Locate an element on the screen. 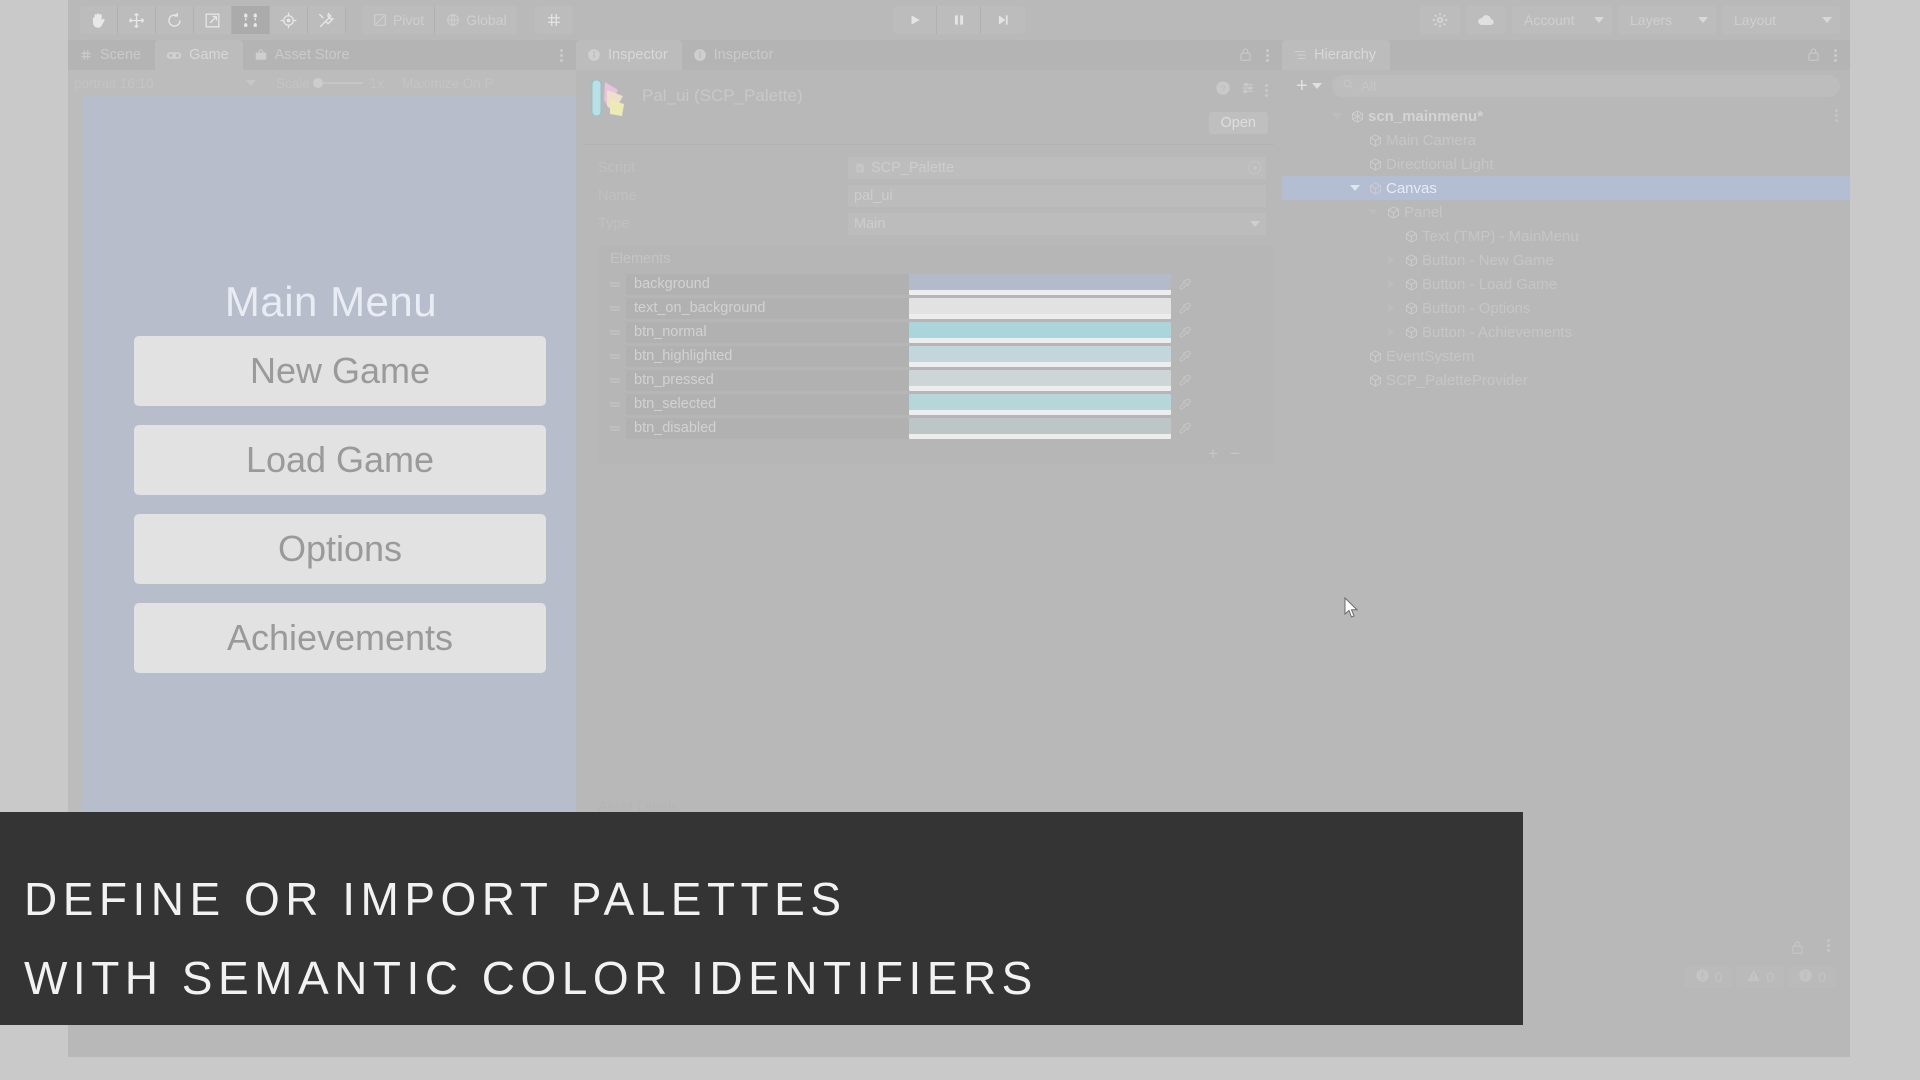 The image size is (1920, 1080). add-element-button: + is located at coordinates (1213, 453).